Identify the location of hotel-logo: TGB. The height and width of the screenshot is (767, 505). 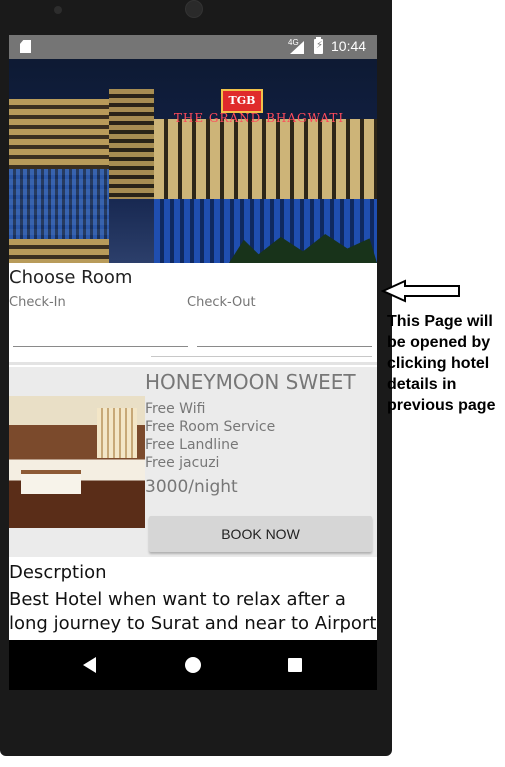
(242, 101).